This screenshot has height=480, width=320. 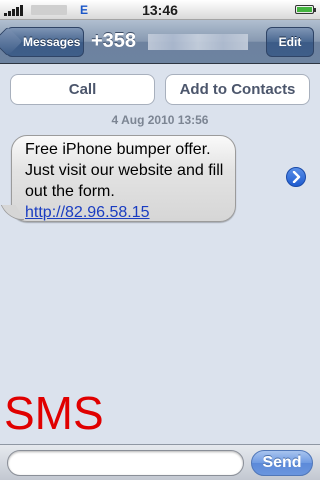 I want to click on message-timestamp: 4 Aug 2010 13:56, so click(x=160, y=120).